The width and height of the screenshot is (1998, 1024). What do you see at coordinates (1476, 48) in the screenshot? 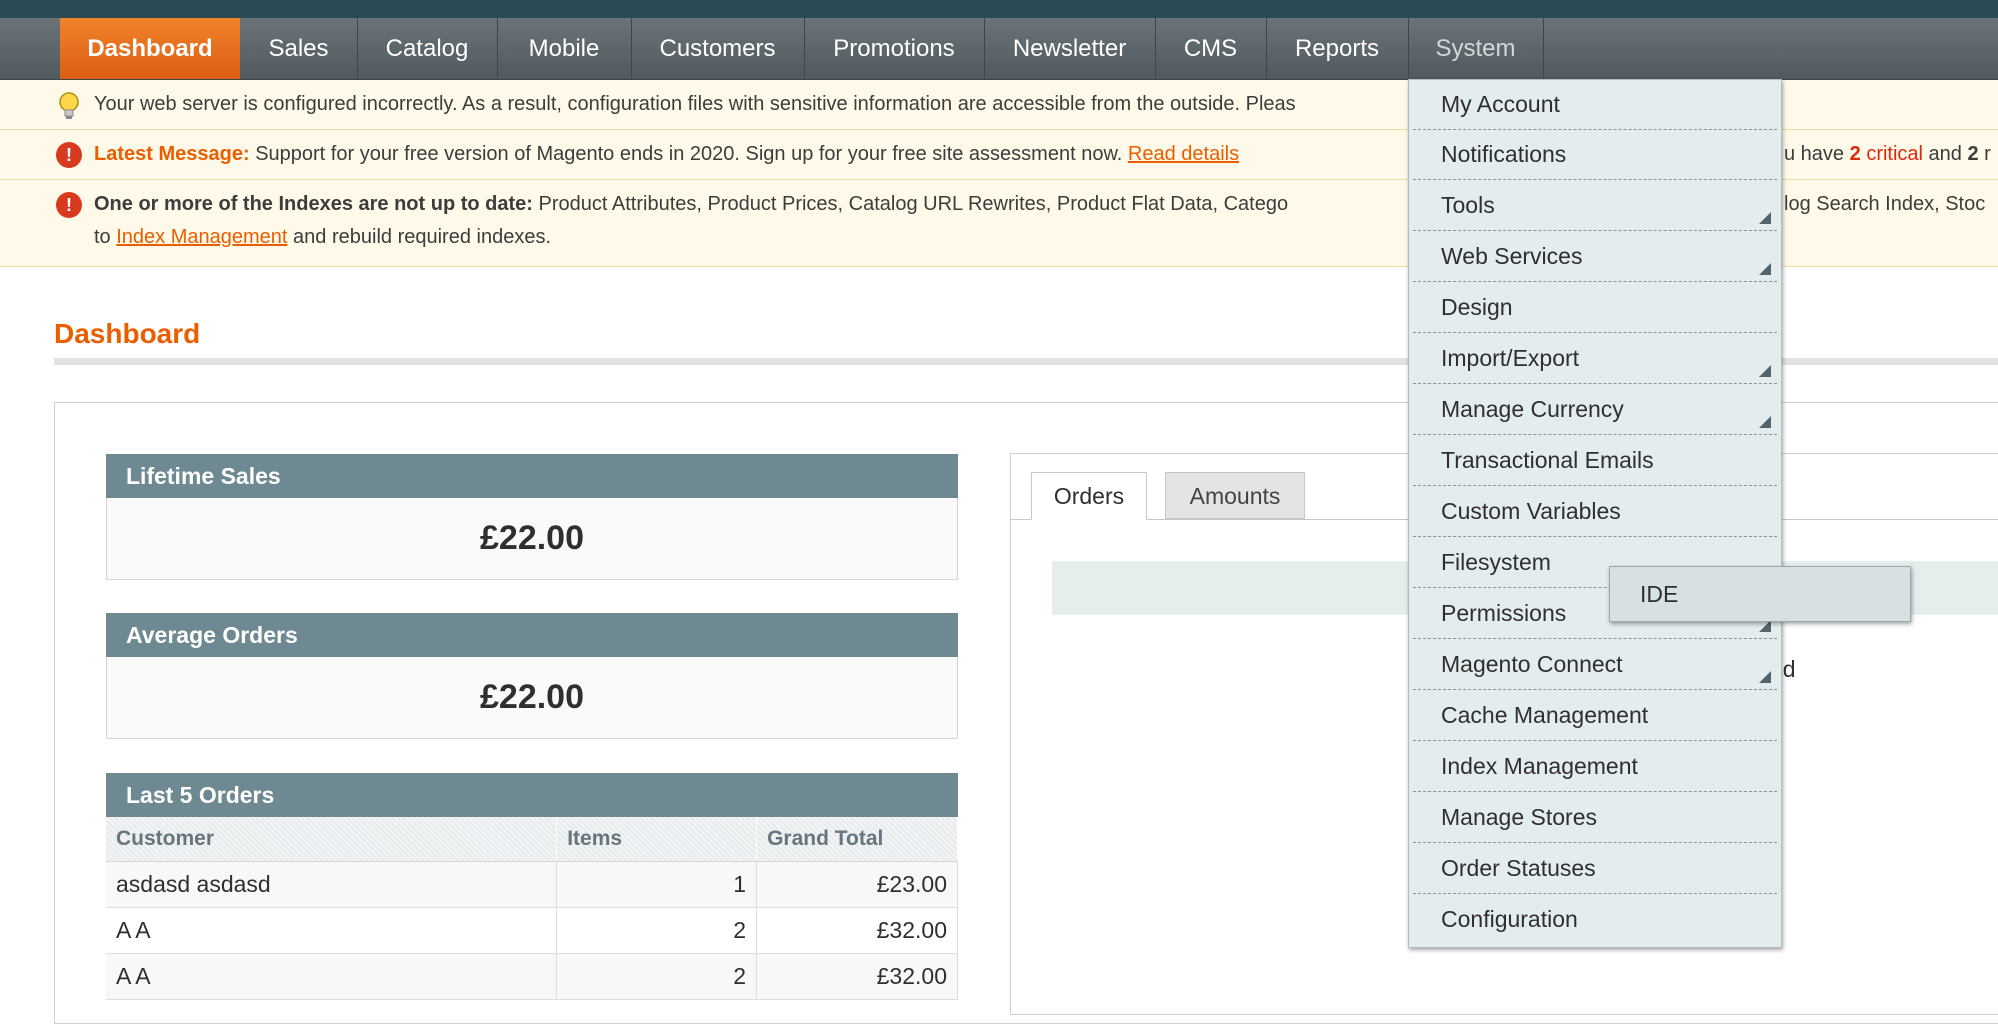
I see `nav-system: System` at bounding box center [1476, 48].